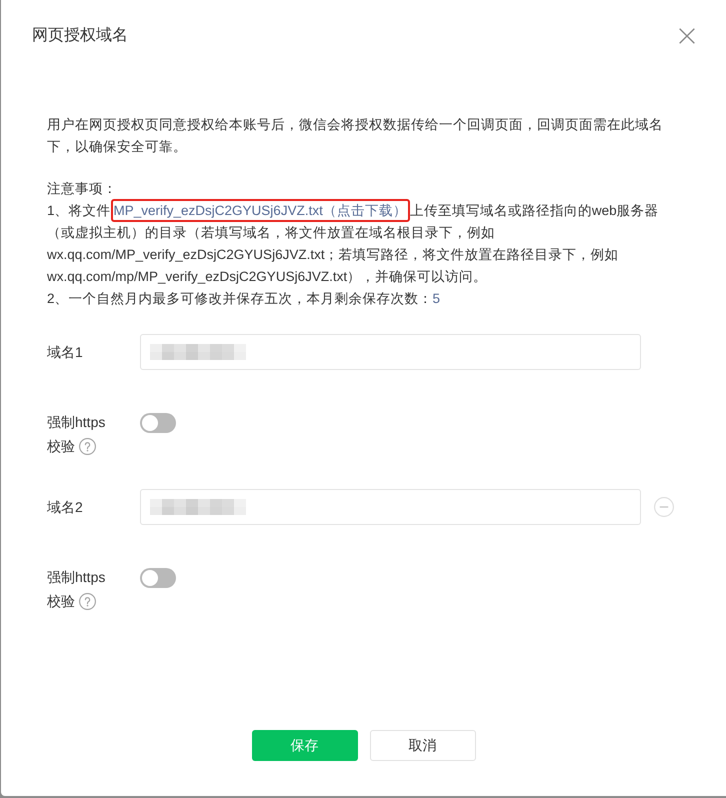 The image size is (726, 798). I want to click on intro-text: 用户在网页授权页同意授权给本账号后，微信会将授权数据传给一个回调页面，回调页面需在此域名下，以确保安全可靠。, so click(355, 136).